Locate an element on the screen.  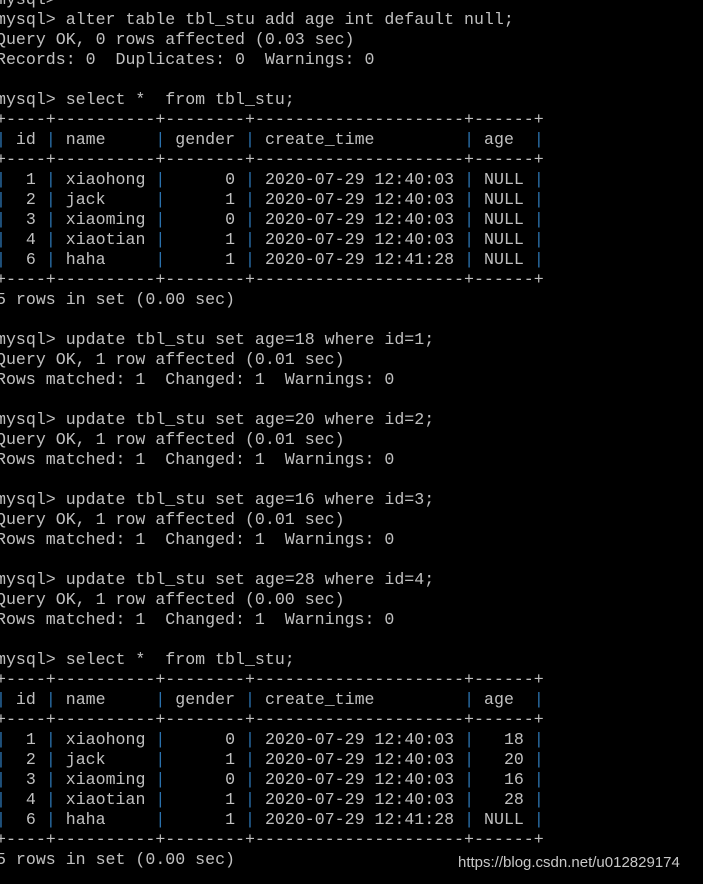
terminal-line: 5 rows in set (0.00 sec) is located at coordinates (117, 299).